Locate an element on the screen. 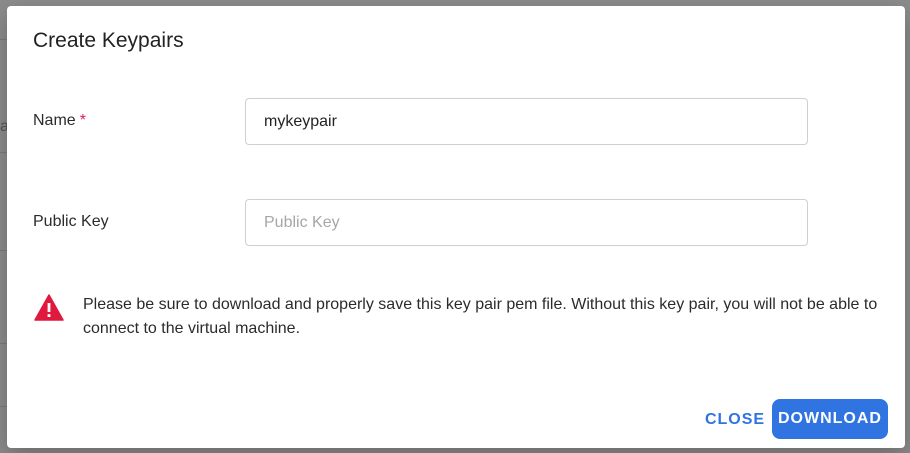 The height and width of the screenshot is (453, 910). close-button: CLOSE is located at coordinates (735, 420).